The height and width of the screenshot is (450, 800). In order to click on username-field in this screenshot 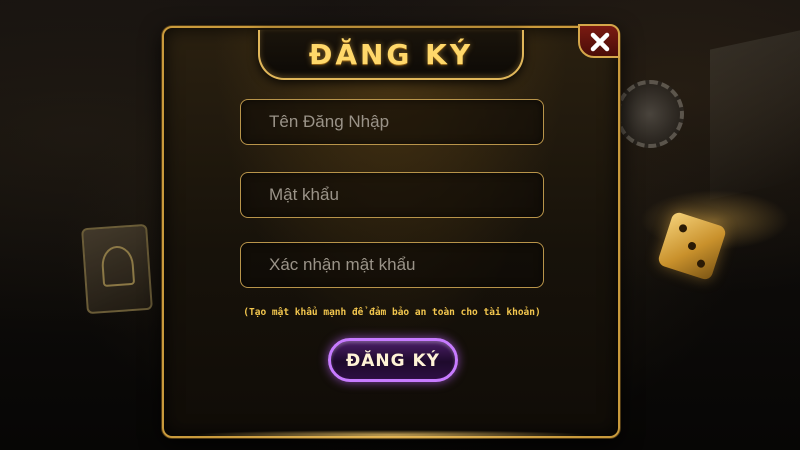, I will do `click(392, 122)`.